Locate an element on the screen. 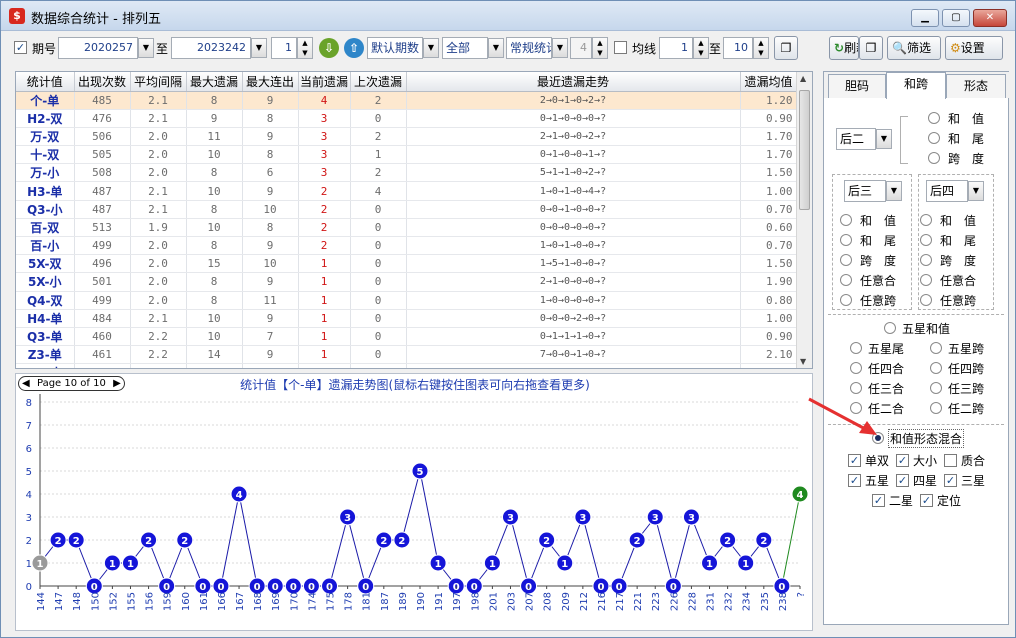 This screenshot has width=1016, height=638. stat-number-input: 4 is located at coordinates (581, 48).